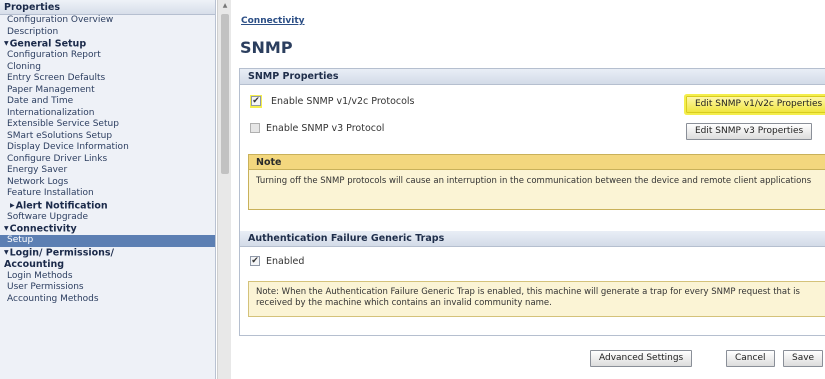 This screenshot has width=825, height=379. Describe the element at coordinates (225, 6) in the screenshot. I see `scroll-up-arrow-icon: ▲` at that location.